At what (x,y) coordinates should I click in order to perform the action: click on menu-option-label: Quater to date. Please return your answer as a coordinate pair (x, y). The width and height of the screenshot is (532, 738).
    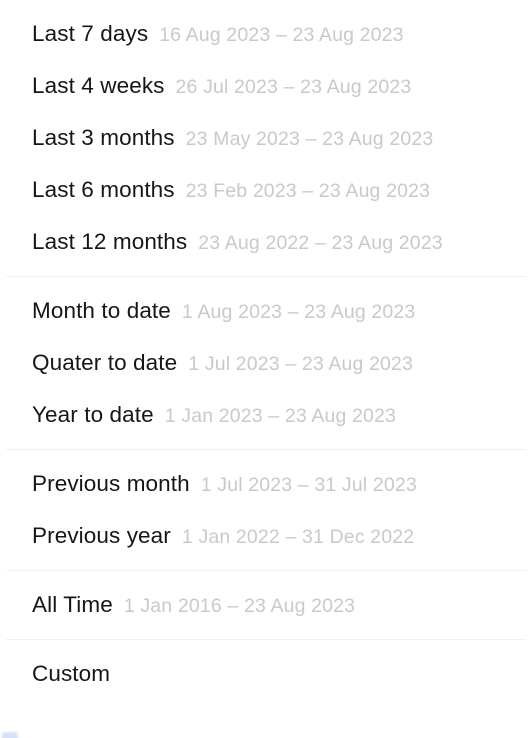
    Looking at the image, I should click on (105, 362).